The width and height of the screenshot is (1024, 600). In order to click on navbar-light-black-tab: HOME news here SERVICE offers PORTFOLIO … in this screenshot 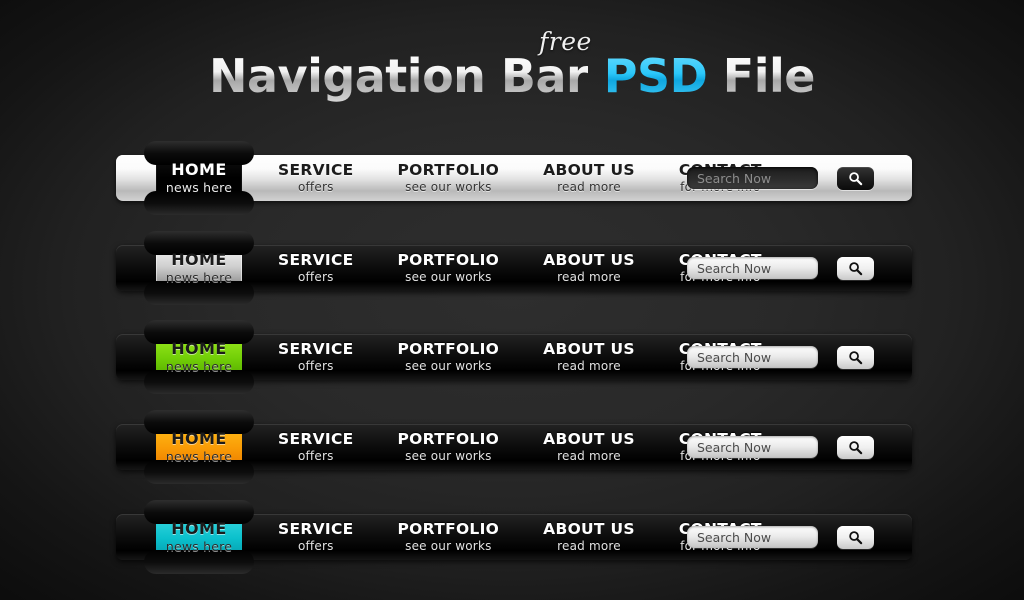, I will do `click(514, 178)`.